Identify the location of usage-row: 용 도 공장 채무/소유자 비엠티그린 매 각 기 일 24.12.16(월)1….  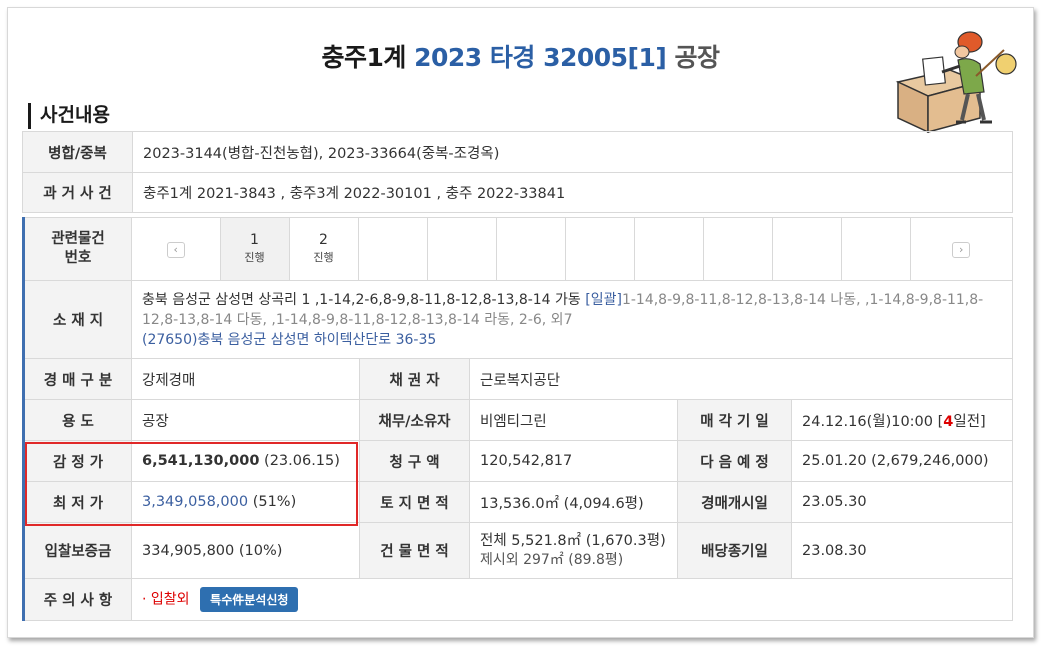
(518, 420).